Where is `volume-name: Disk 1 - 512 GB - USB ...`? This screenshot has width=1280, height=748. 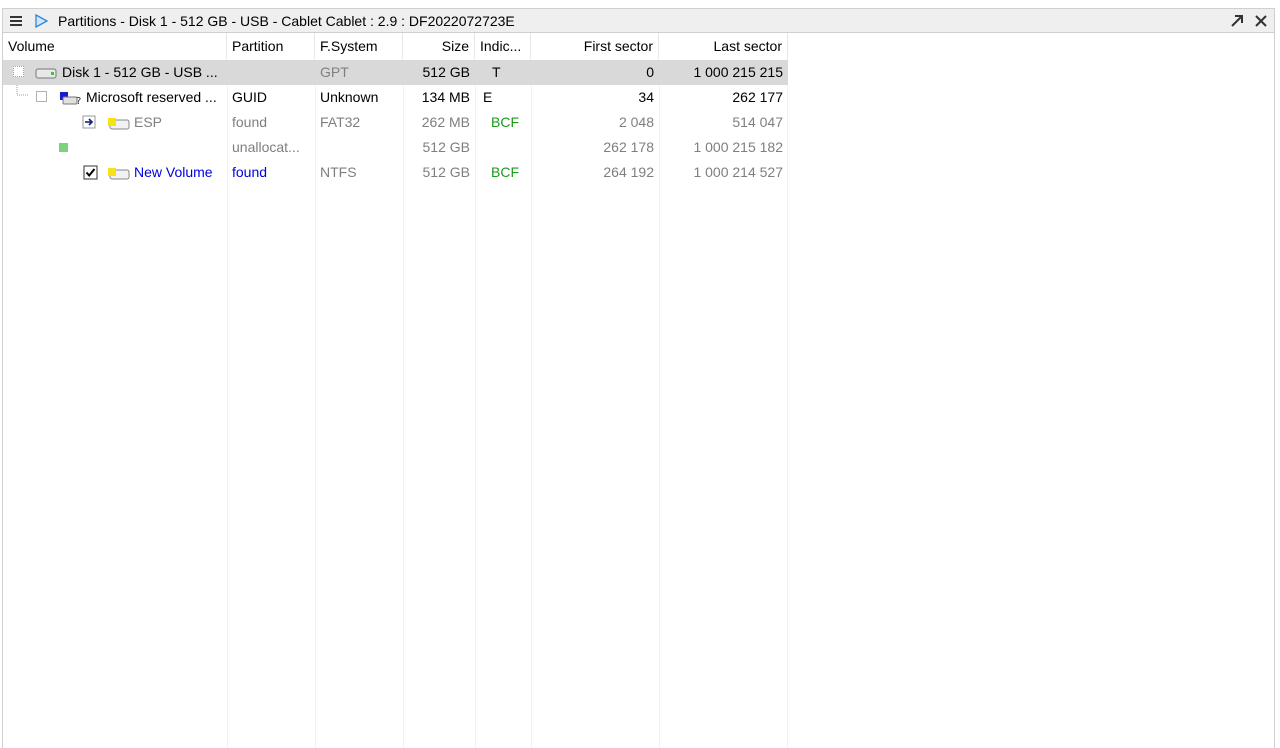 volume-name: Disk 1 - 512 GB - USB ... is located at coordinates (140, 72).